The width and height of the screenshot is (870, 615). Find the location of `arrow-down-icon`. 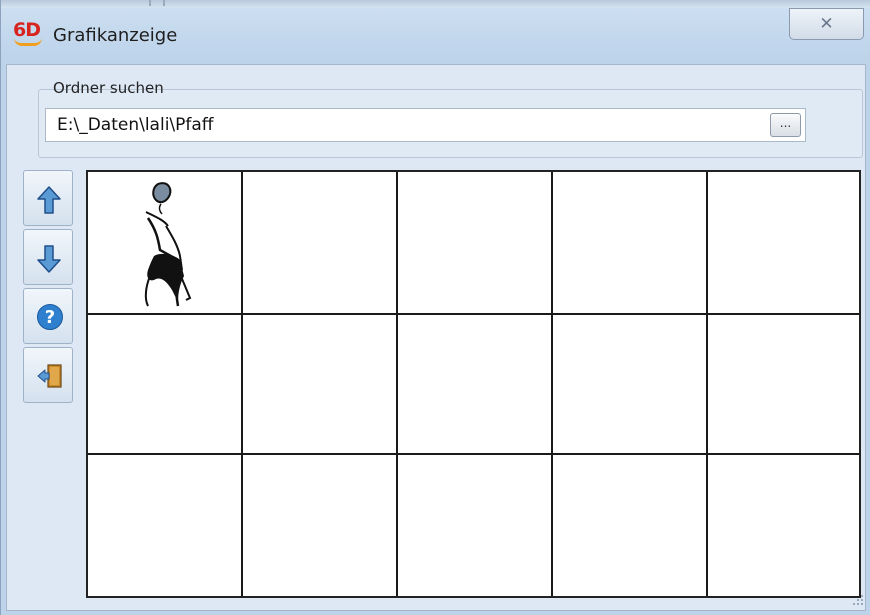

arrow-down-icon is located at coordinates (49, 259).